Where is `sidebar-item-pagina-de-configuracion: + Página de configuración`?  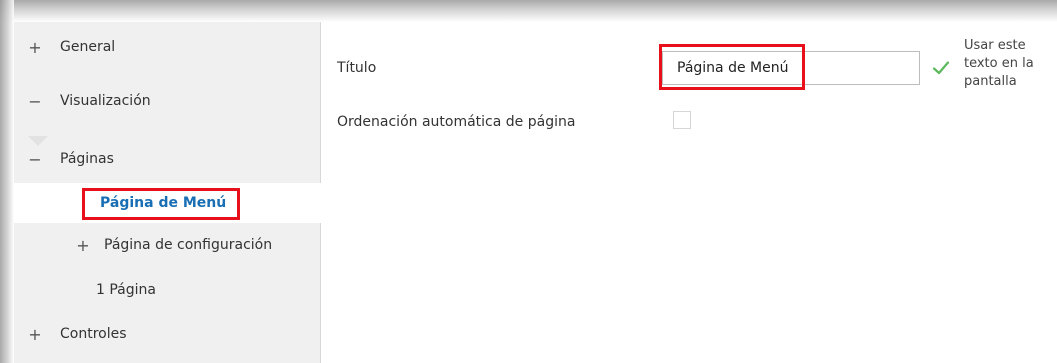 sidebar-item-pagina-de-configuracion: + Página de configuración is located at coordinates (167, 245).